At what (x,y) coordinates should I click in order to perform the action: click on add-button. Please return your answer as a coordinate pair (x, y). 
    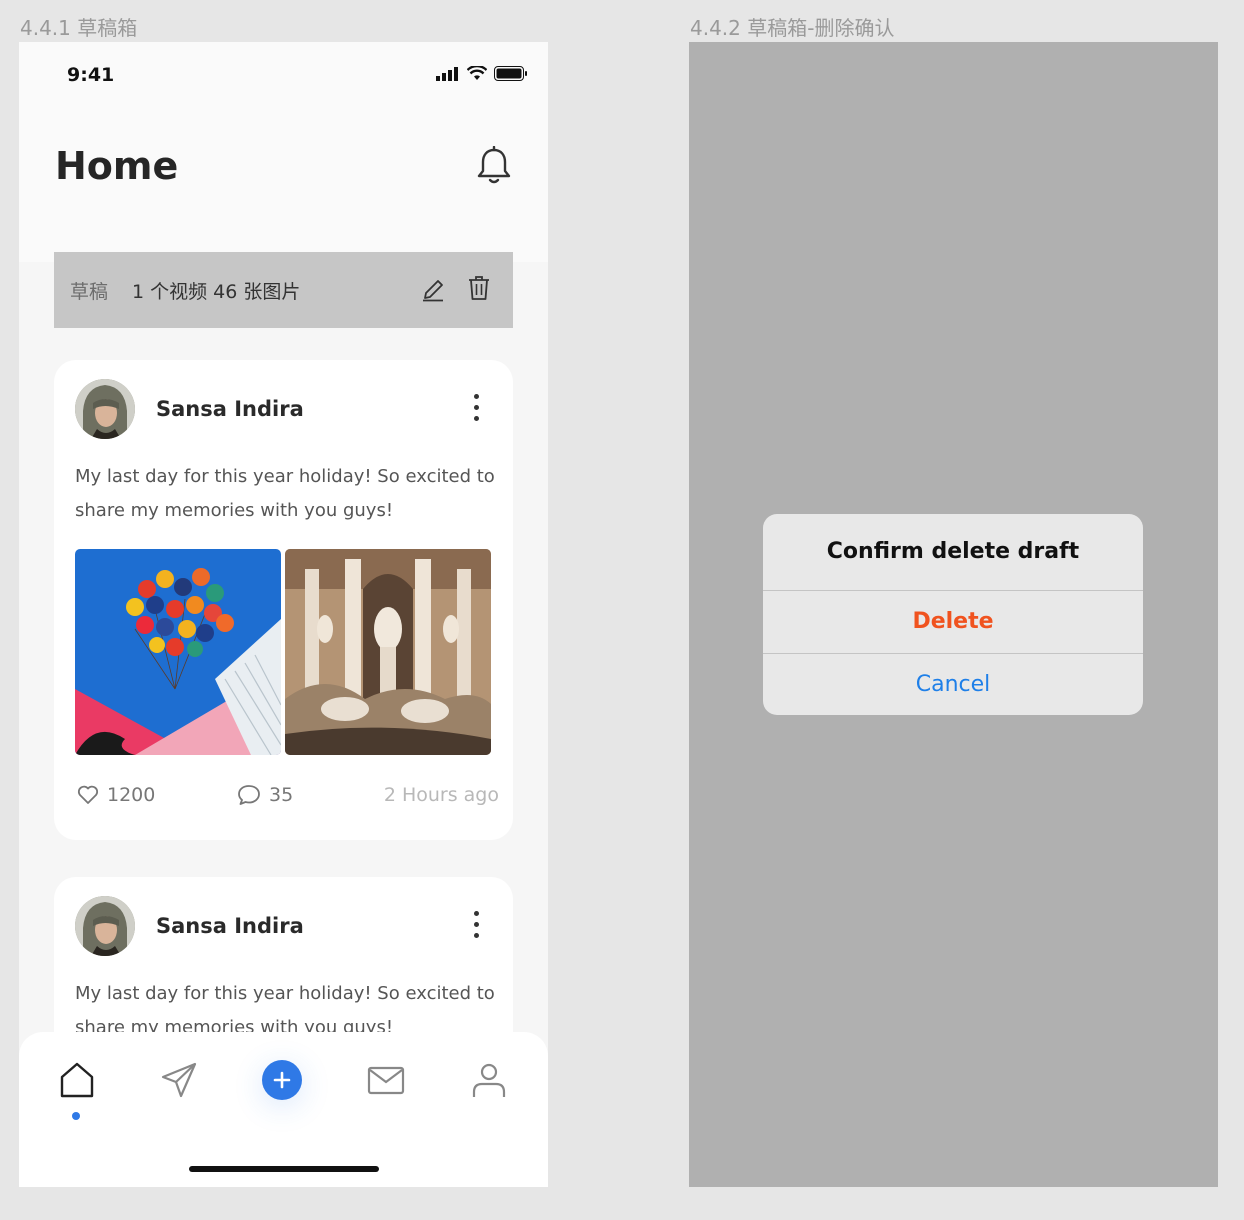
    Looking at the image, I should click on (282, 1080).